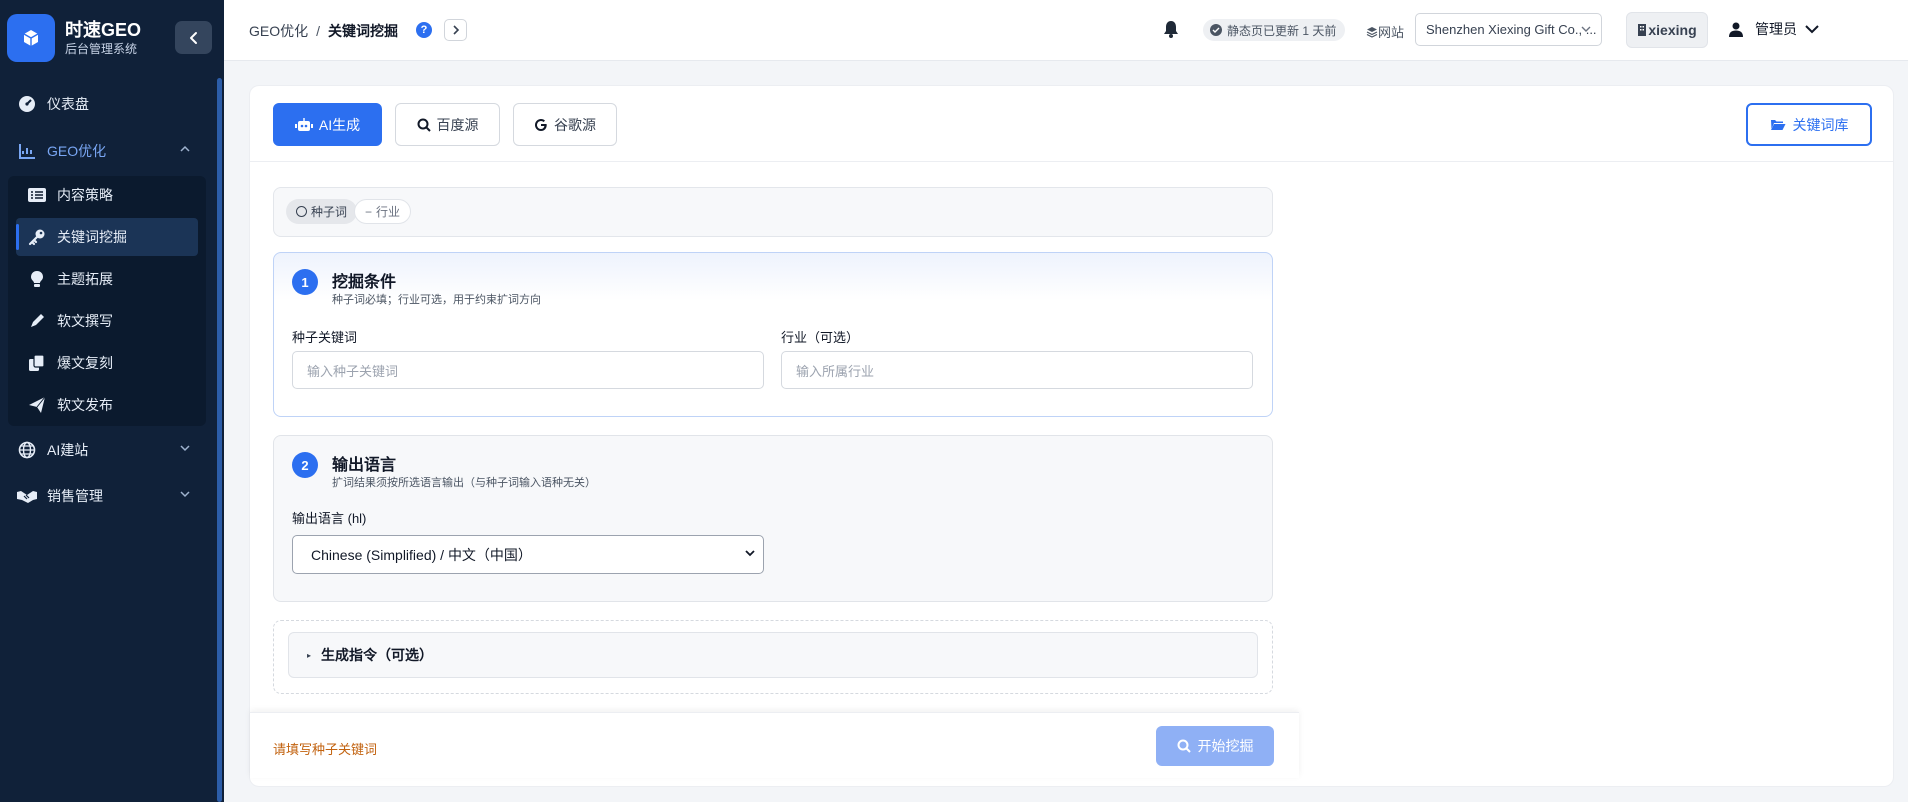 Image resolution: width=1908 pixels, height=802 pixels. Describe the element at coordinates (457, 124) in the screenshot. I see `tab-label: 百度源` at that location.